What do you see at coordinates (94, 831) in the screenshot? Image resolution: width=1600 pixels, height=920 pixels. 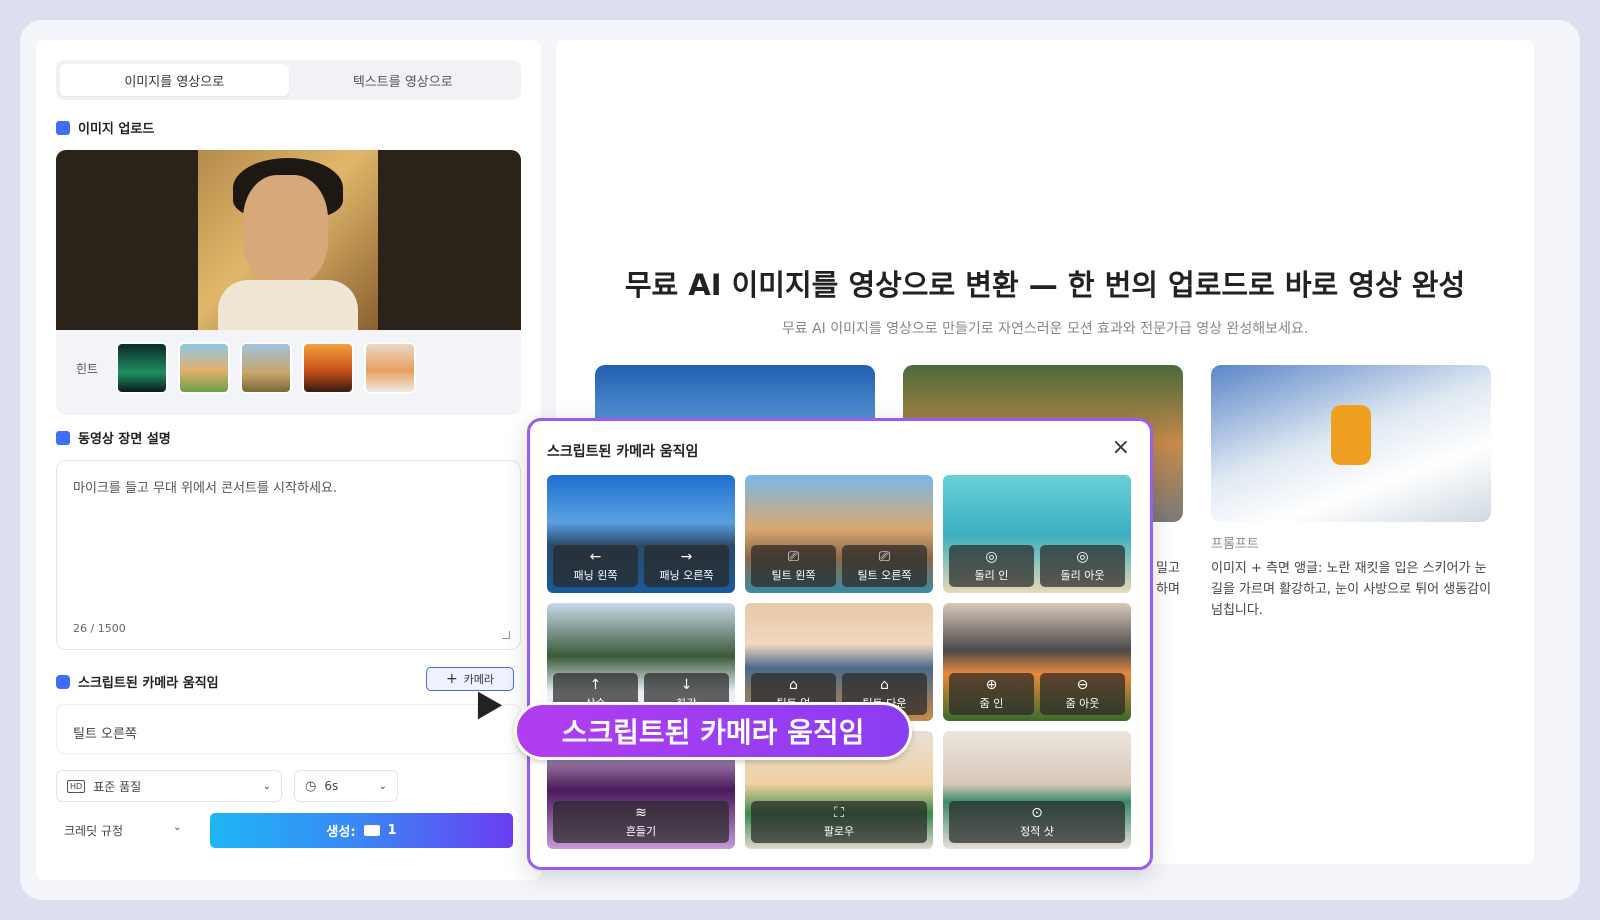 I see `credit-rule-label: 크레딧 규정` at bounding box center [94, 831].